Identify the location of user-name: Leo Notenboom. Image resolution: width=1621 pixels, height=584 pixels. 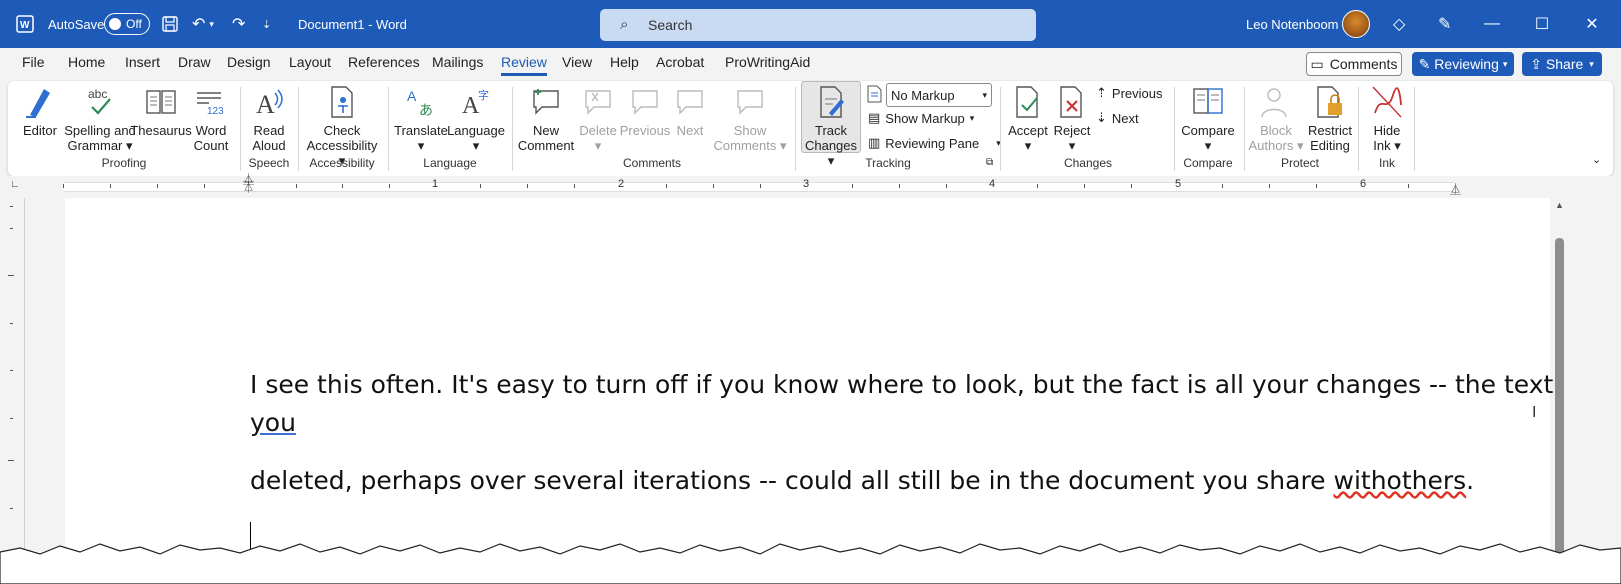
(1292, 24).